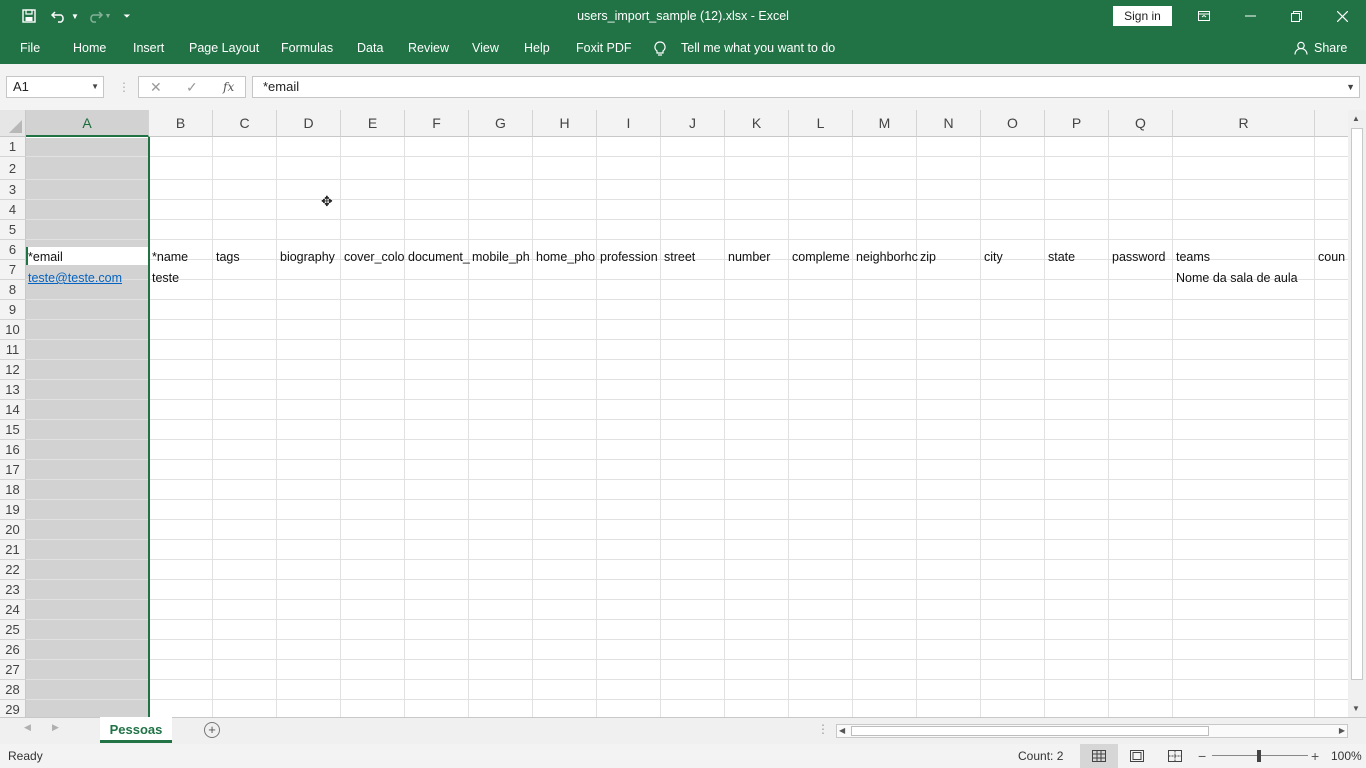 The width and height of the screenshot is (1366, 768). I want to click on redo-dropdown-icon: ▼, so click(108, 16).